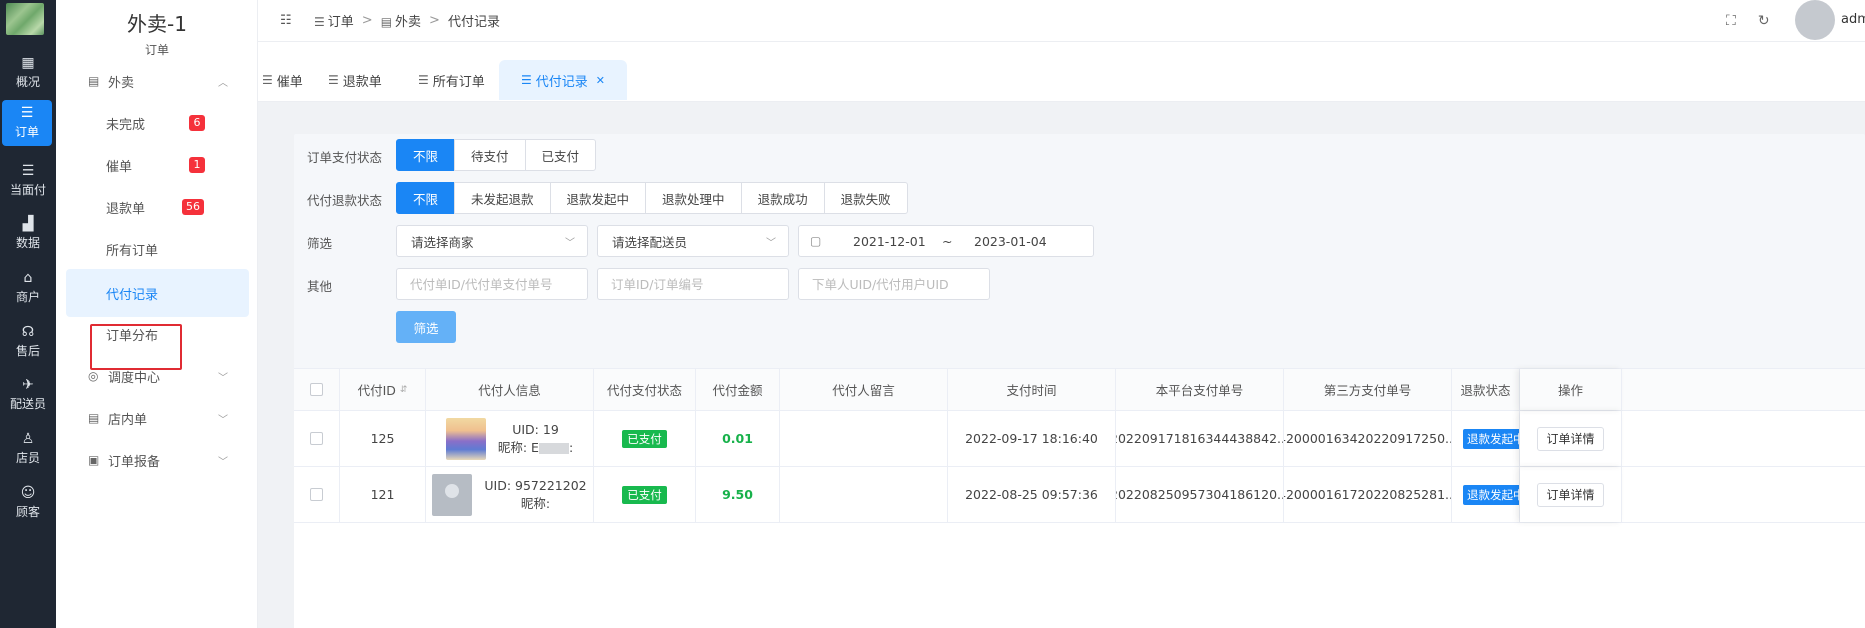 This screenshot has height=628, width=1865. What do you see at coordinates (136, 347) in the screenshot?
I see `highlight-box` at bounding box center [136, 347].